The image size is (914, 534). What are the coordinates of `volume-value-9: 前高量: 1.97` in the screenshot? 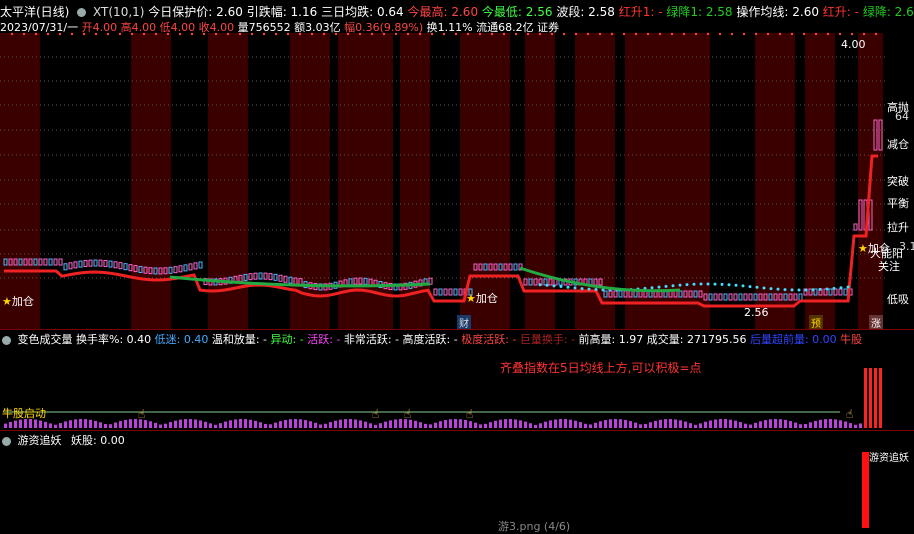 It's located at (609, 339).